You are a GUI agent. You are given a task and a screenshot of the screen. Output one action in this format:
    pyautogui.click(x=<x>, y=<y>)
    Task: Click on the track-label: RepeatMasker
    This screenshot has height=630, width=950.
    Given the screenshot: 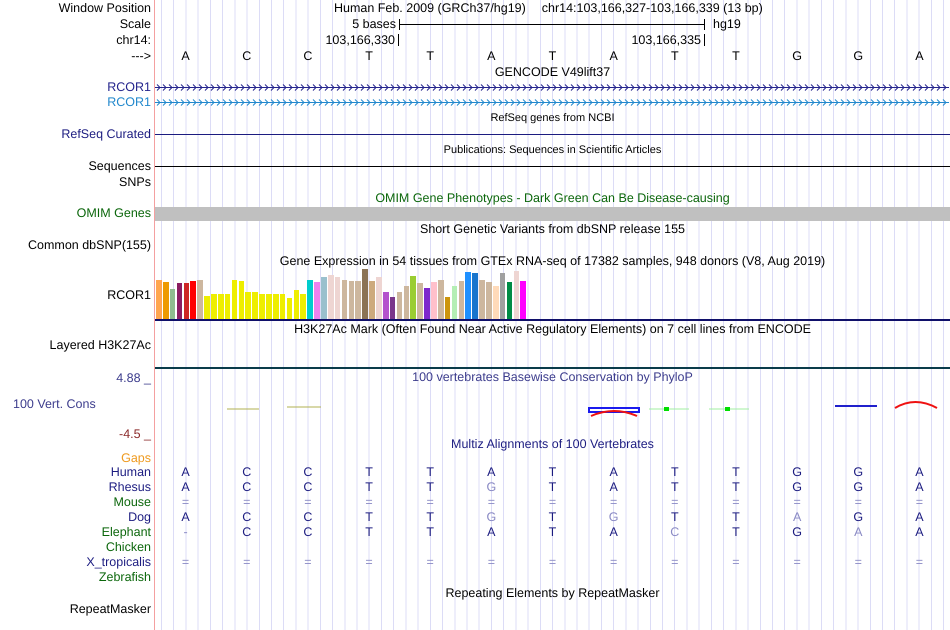 What is the action you would take?
    pyautogui.click(x=110, y=609)
    